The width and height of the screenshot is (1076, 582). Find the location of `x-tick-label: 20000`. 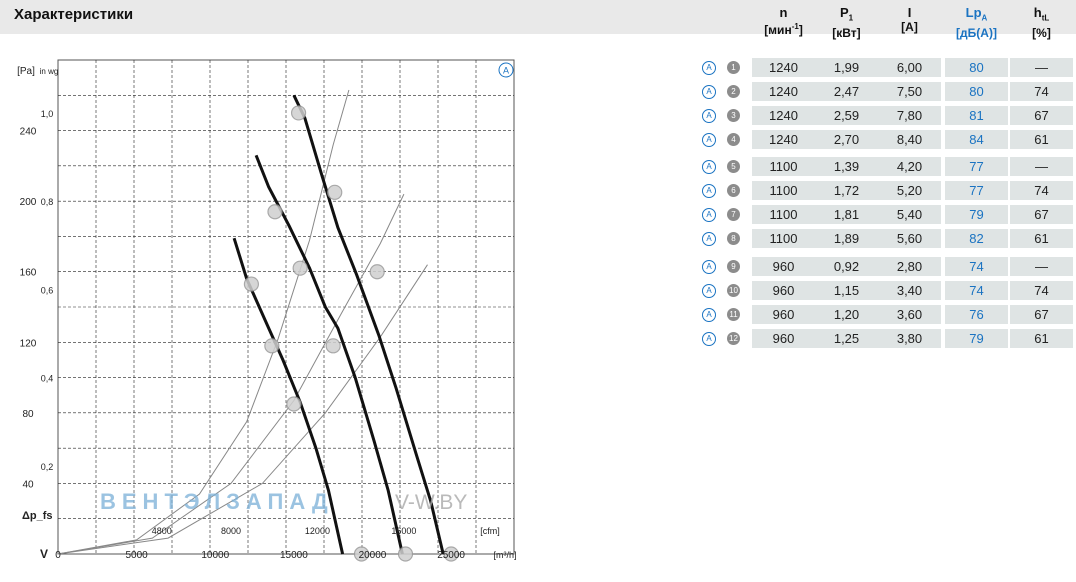

x-tick-label: 20000 is located at coordinates (373, 555).